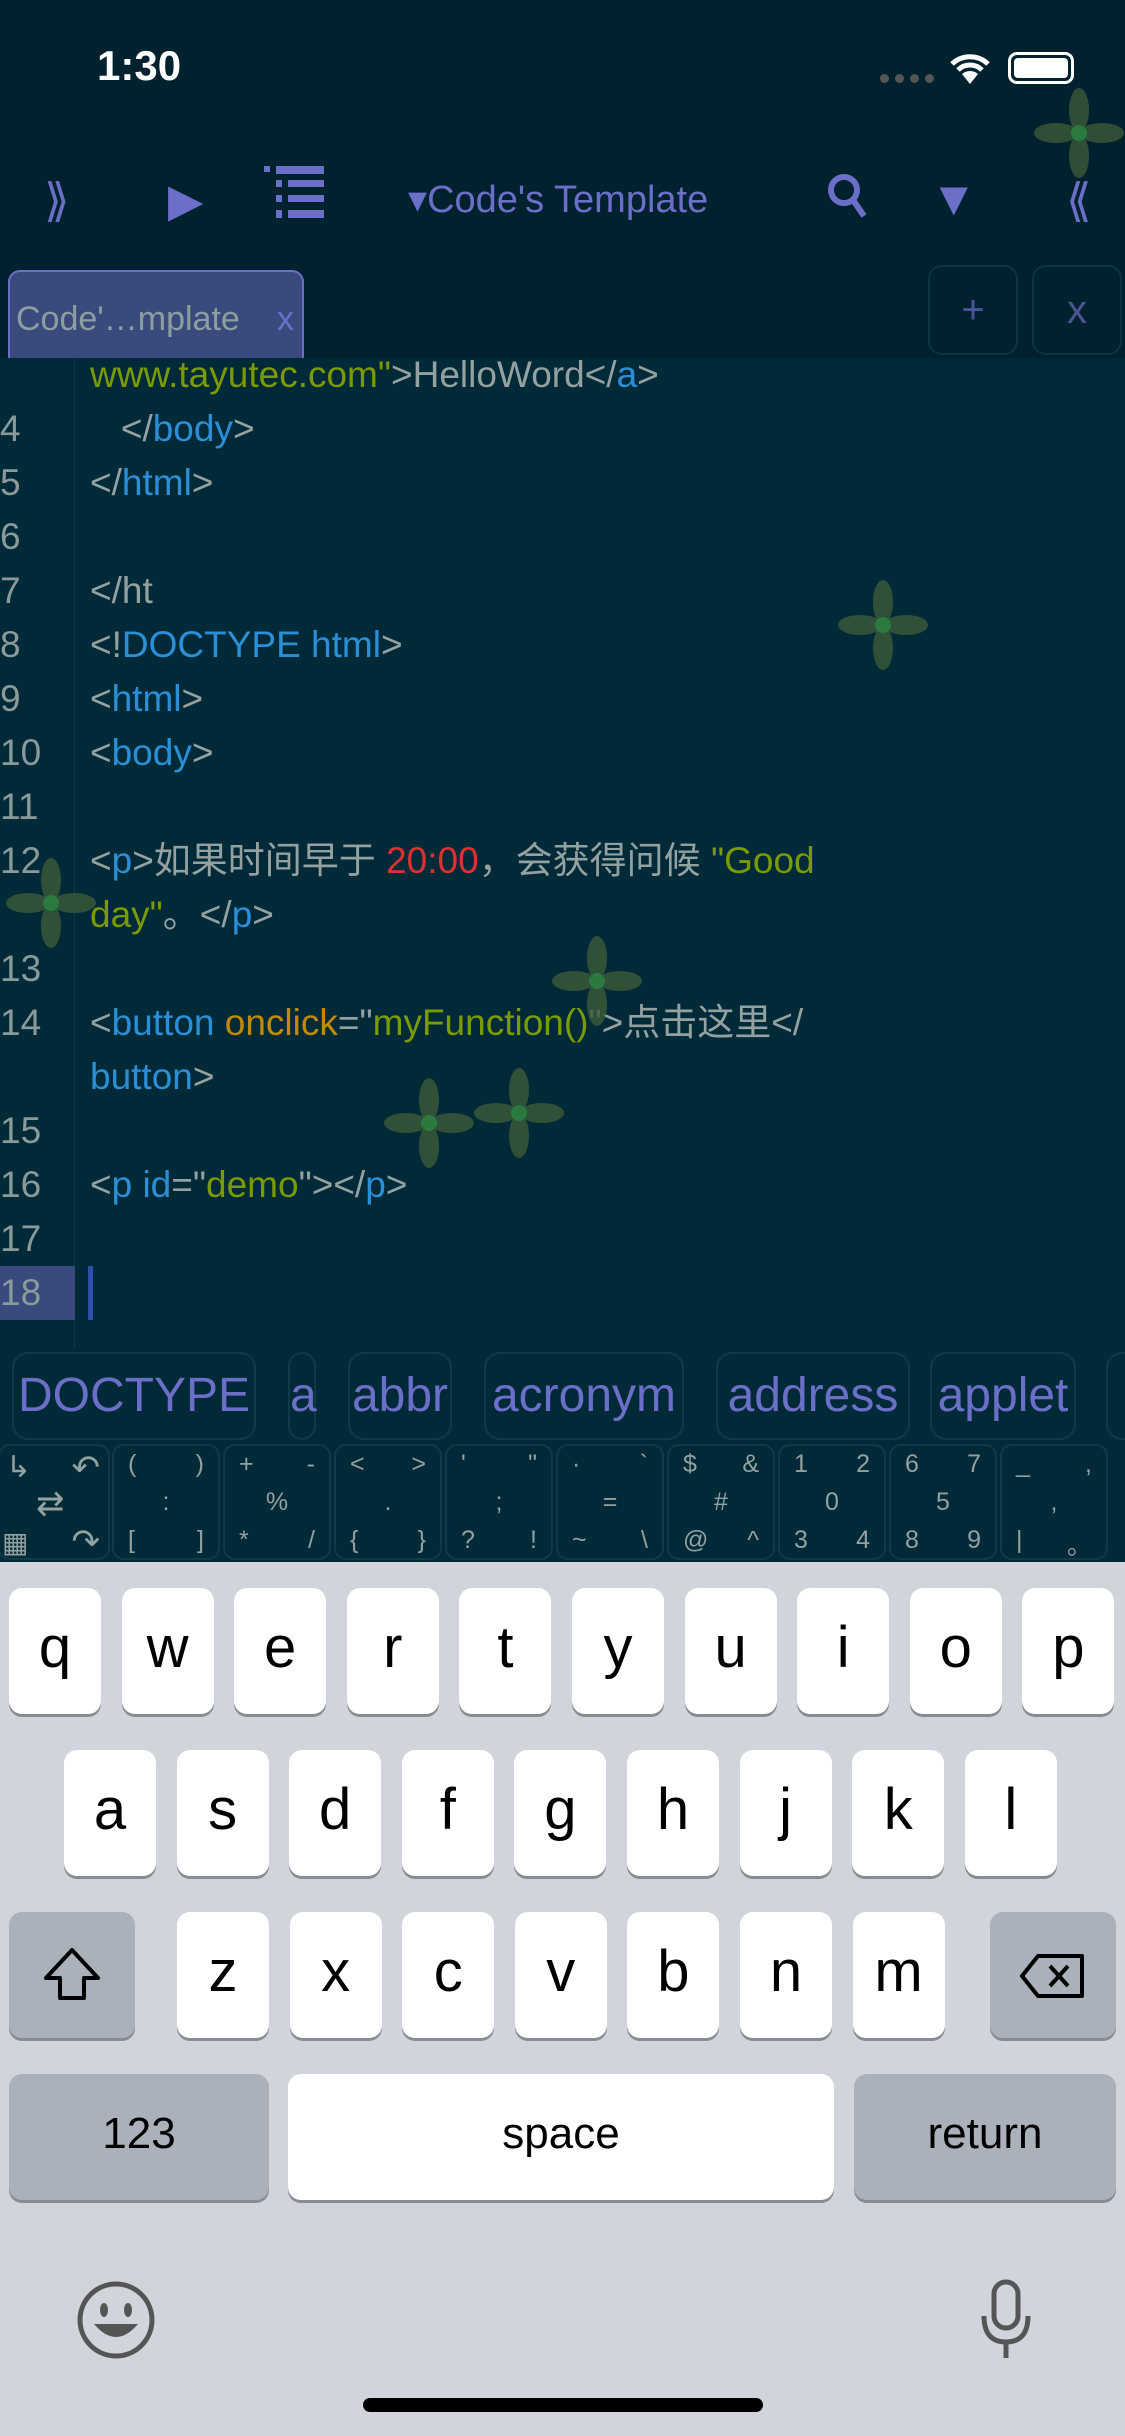 Image resolution: width=1125 pixels, height=2436 pixels. Describe the element at coordinates (374, 380) in the screenshot. I see `code-line: www.tayutec.com">HelloWord</a>` at that location.